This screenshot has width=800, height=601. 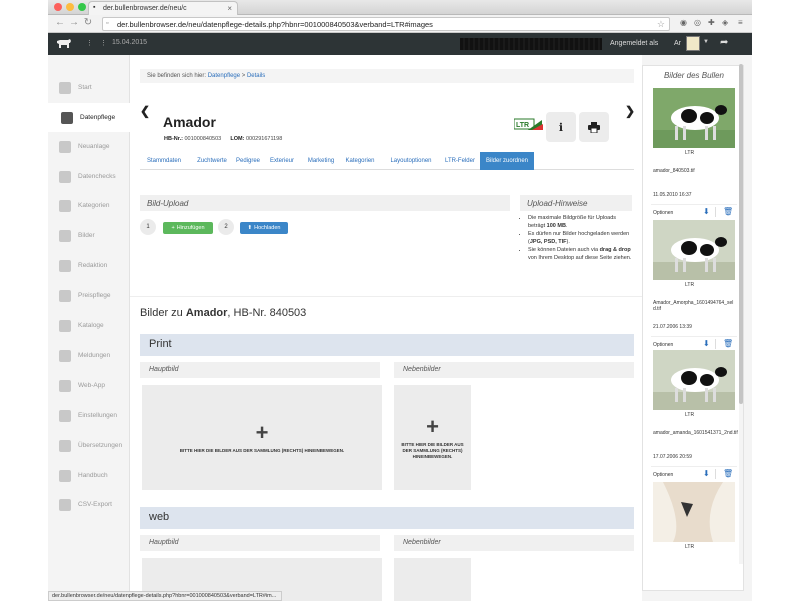 I want to click on breadcrumb-link-details: Details, so click(x=256, y=76).